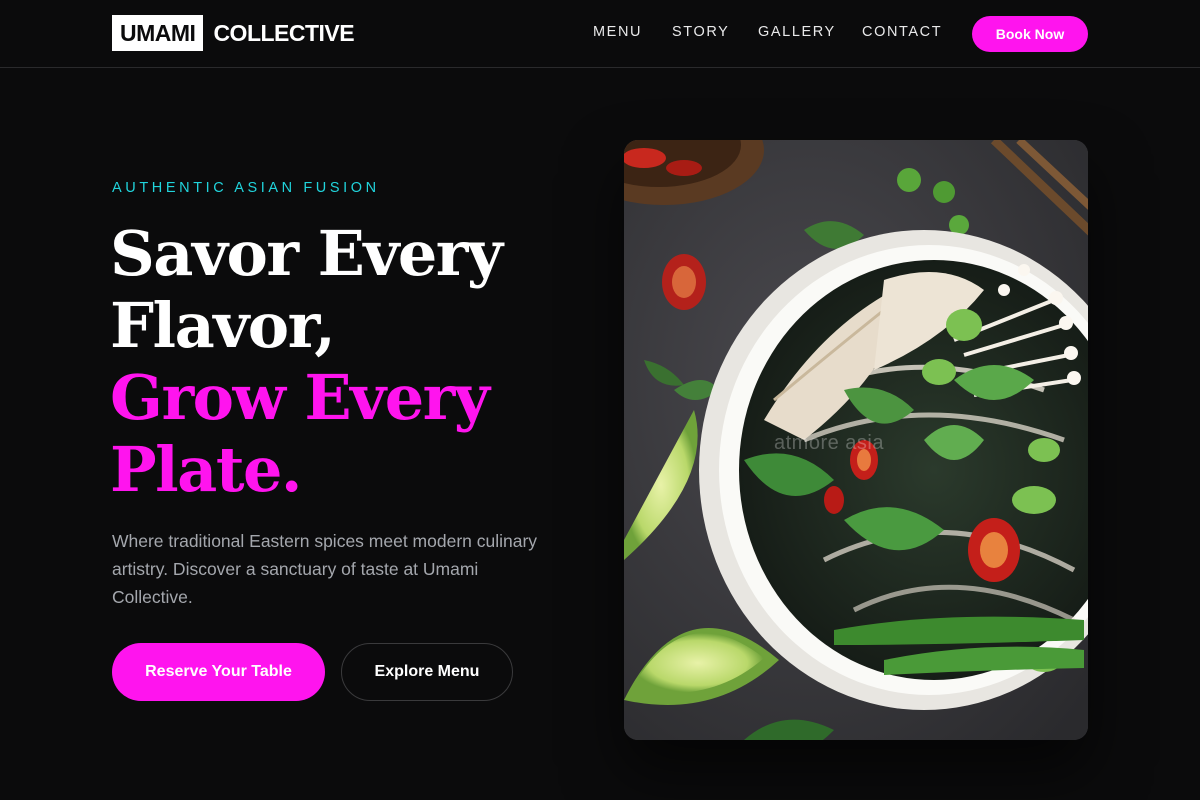 Image resolution: width=1200 pixels, height=800 pixels. I want to click on image-watermark: atmore asia, so click(829, 443).